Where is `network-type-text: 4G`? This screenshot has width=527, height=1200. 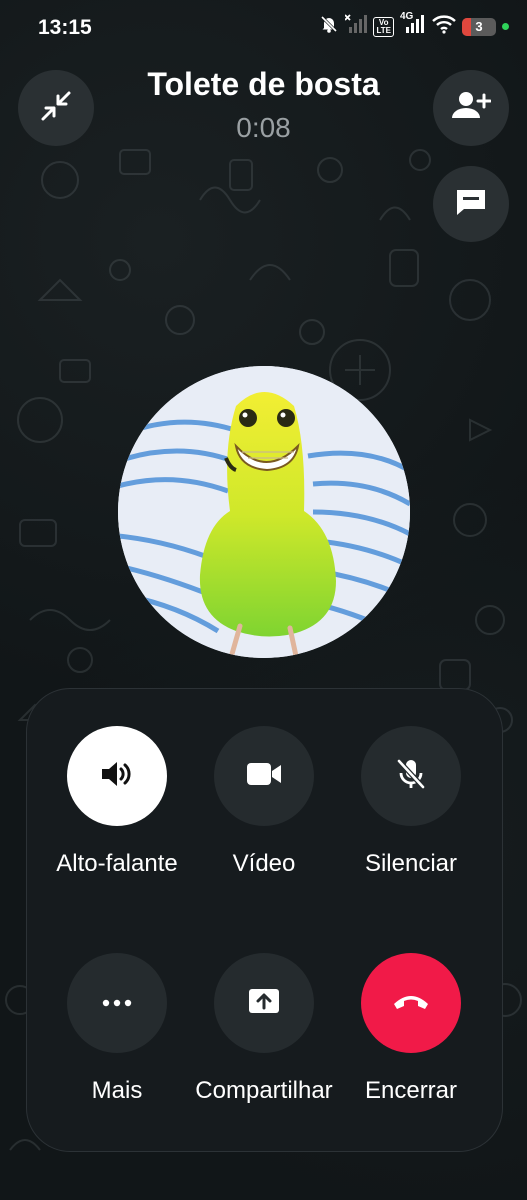
network-type-text: 4G is located at coordinates (407, 16).